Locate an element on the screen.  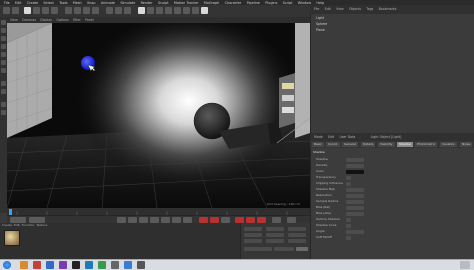
model-mode-icon is located at coordinates (3, 30).